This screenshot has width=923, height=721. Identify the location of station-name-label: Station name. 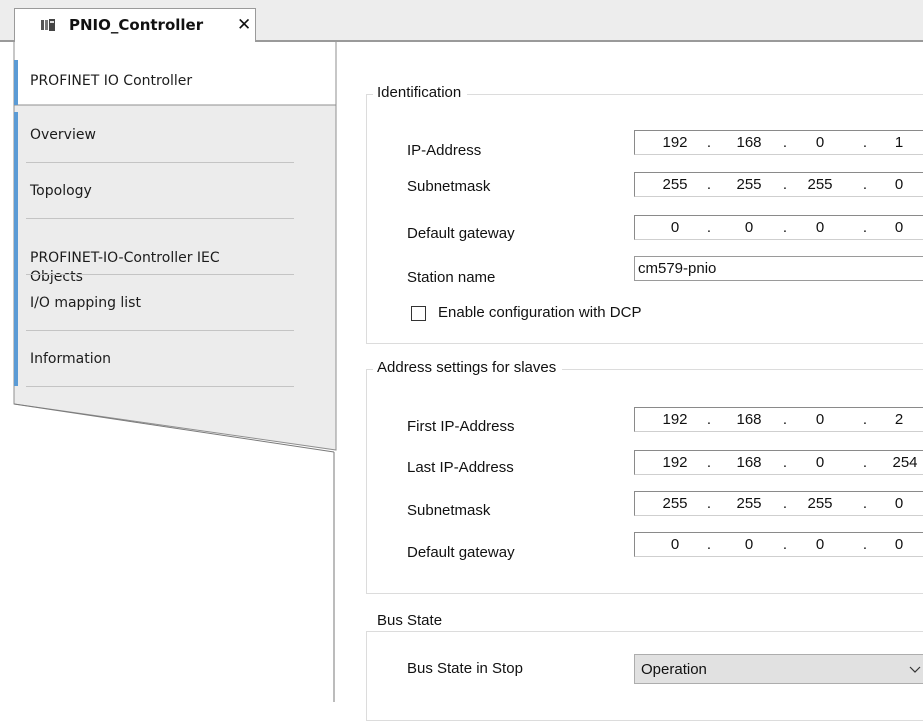
(451, 277).